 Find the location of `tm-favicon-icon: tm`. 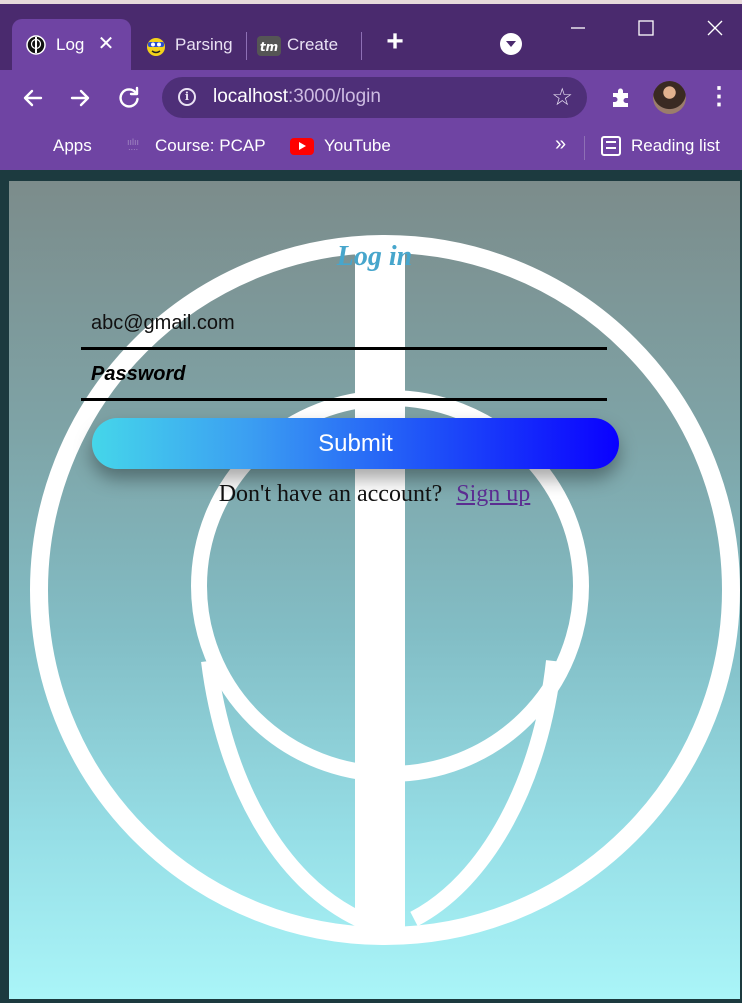

tm-favicon-icon: tm is located at coordinates (269, 45).